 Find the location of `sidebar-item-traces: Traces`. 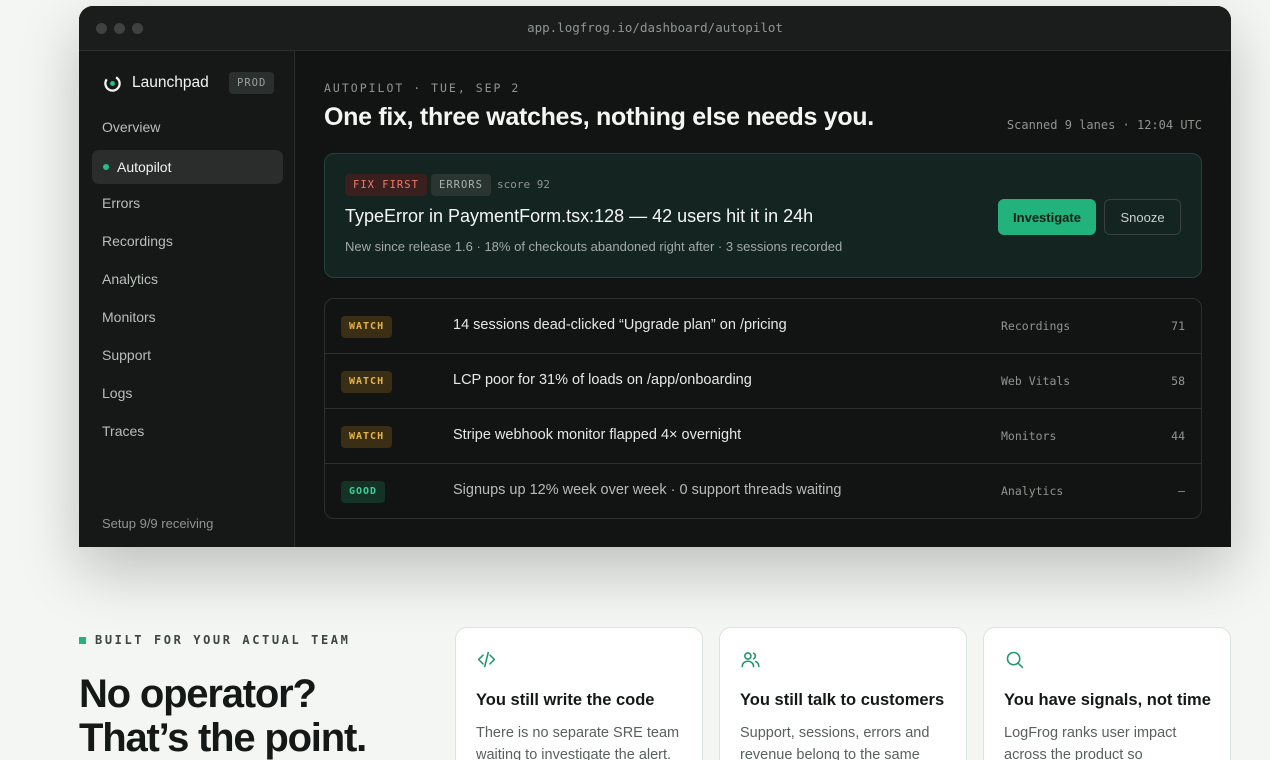

sidebar-item-traces: Traces is located at coordinates (187, 431).